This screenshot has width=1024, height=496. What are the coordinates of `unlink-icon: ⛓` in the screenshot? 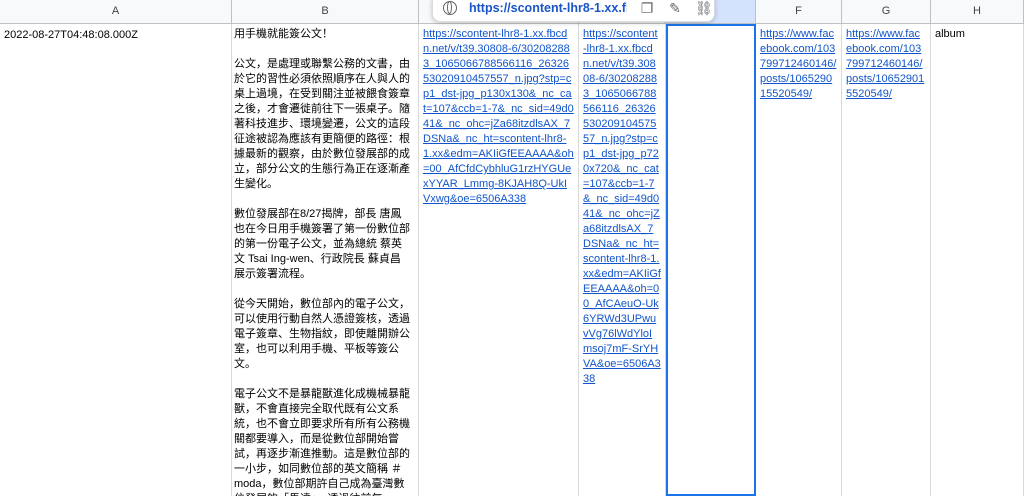 It's located at (704, 8).